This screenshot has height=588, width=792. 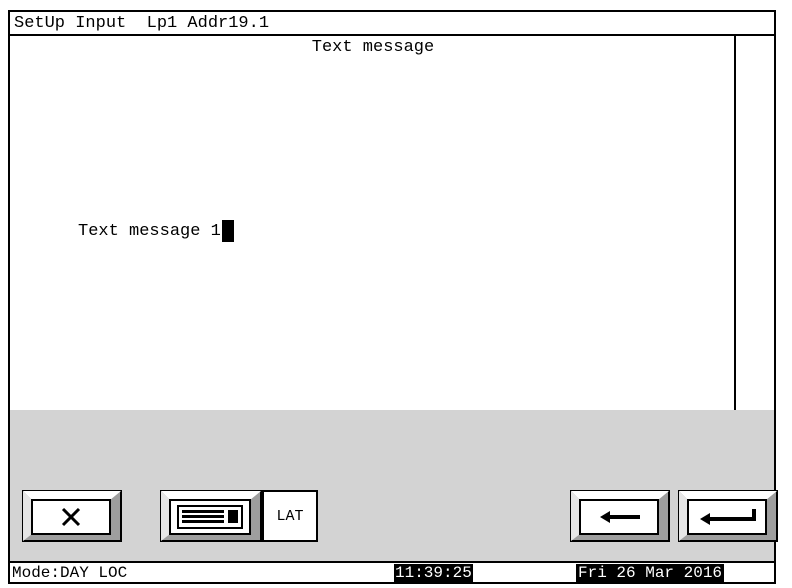 I want to click on text-message-field: Text message 1, so click(x=156, y=231).